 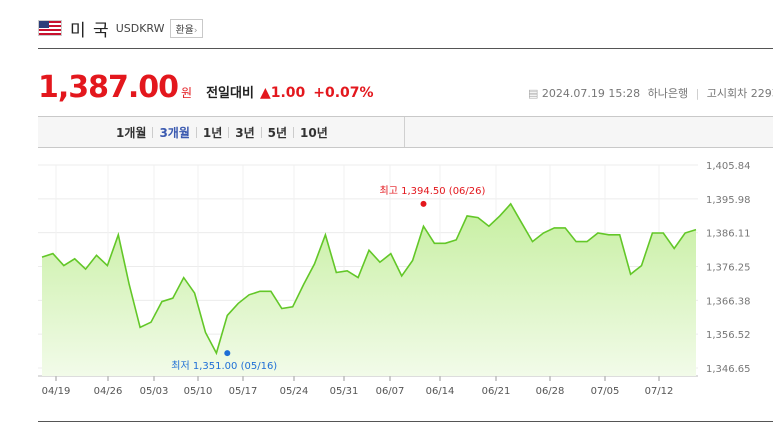 What do you see at coordinates (423, 203) in the screenshot?
I see `high-point` at bounding box center [423, 203].